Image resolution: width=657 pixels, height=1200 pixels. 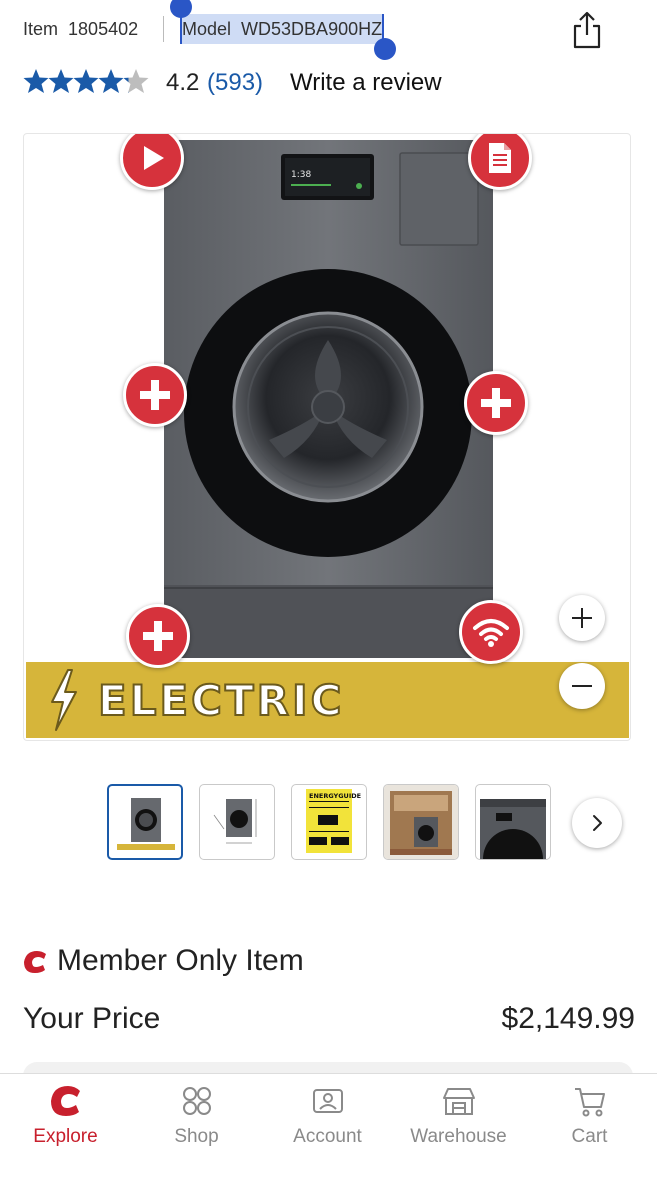 What do you see at coordinates (333, 821) in the screenshot?
I see `energy-guide-thumb-image: ENERGYGUIDE` at bounding box center [333, 821].